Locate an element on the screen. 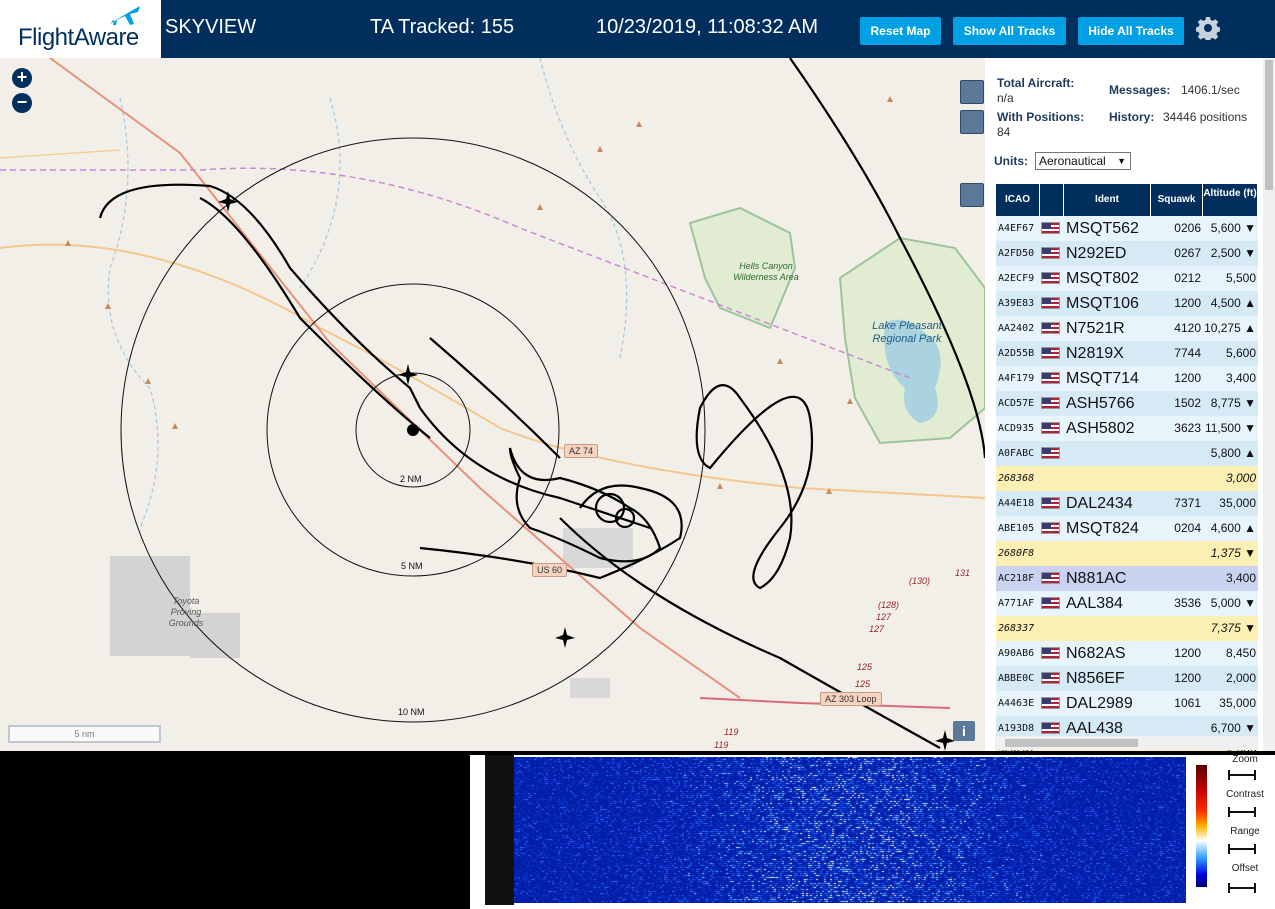 The width and height of the screenshot is (1275, 909). route-number: (128) is located at coordinates (889, 605).